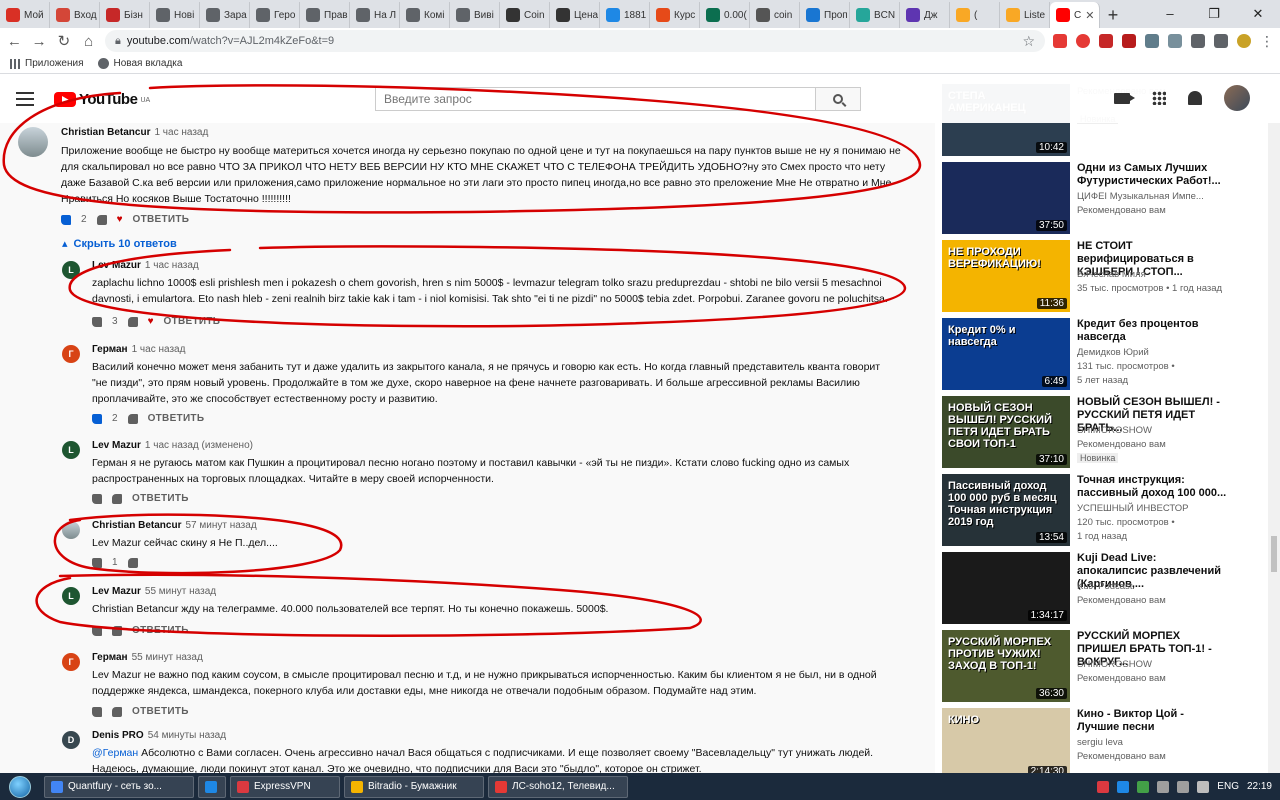  What do you see at coordinates (1006, 354) in the screenshot?
I see `video-thumbnail: Кредит 0% и навсегда 6:49` at bounding box center [1006, 354].